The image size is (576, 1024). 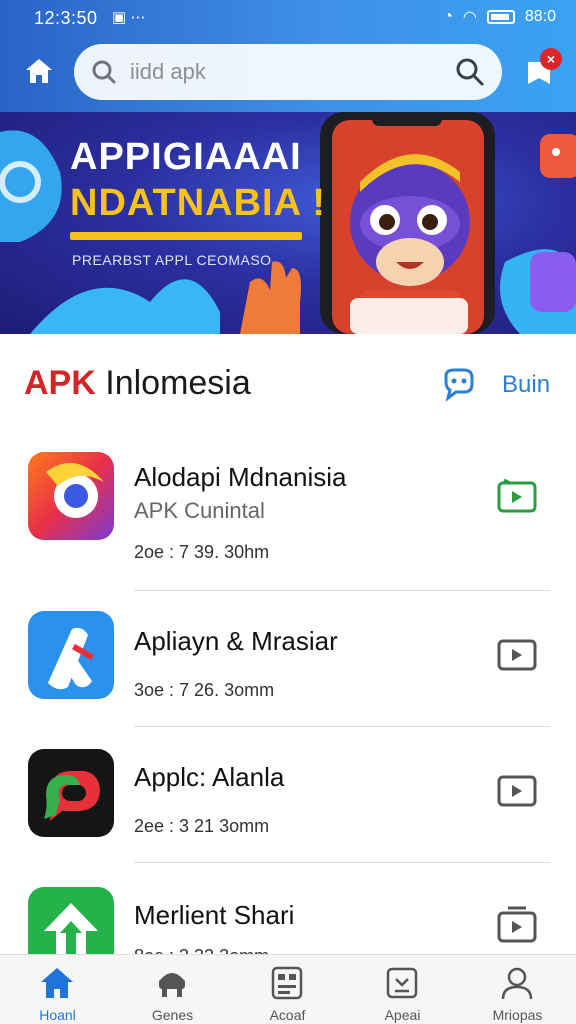 What do you see at coordinates (186, 236) in the screenshot?
I see `banner-underline` at bounding box center [186, 236].